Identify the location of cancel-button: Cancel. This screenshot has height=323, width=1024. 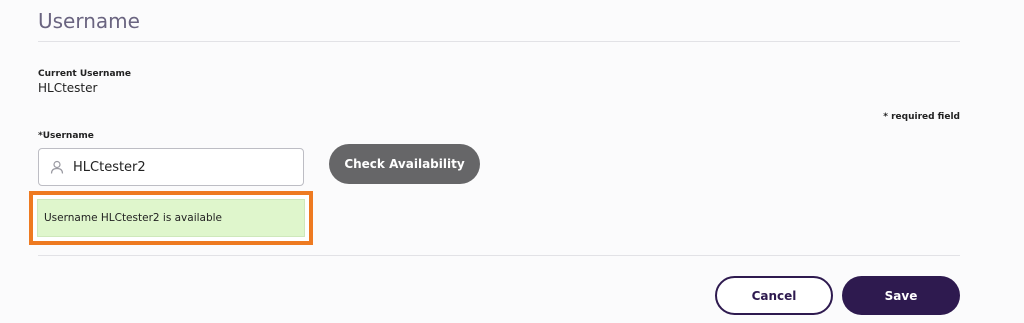
(774, 295).